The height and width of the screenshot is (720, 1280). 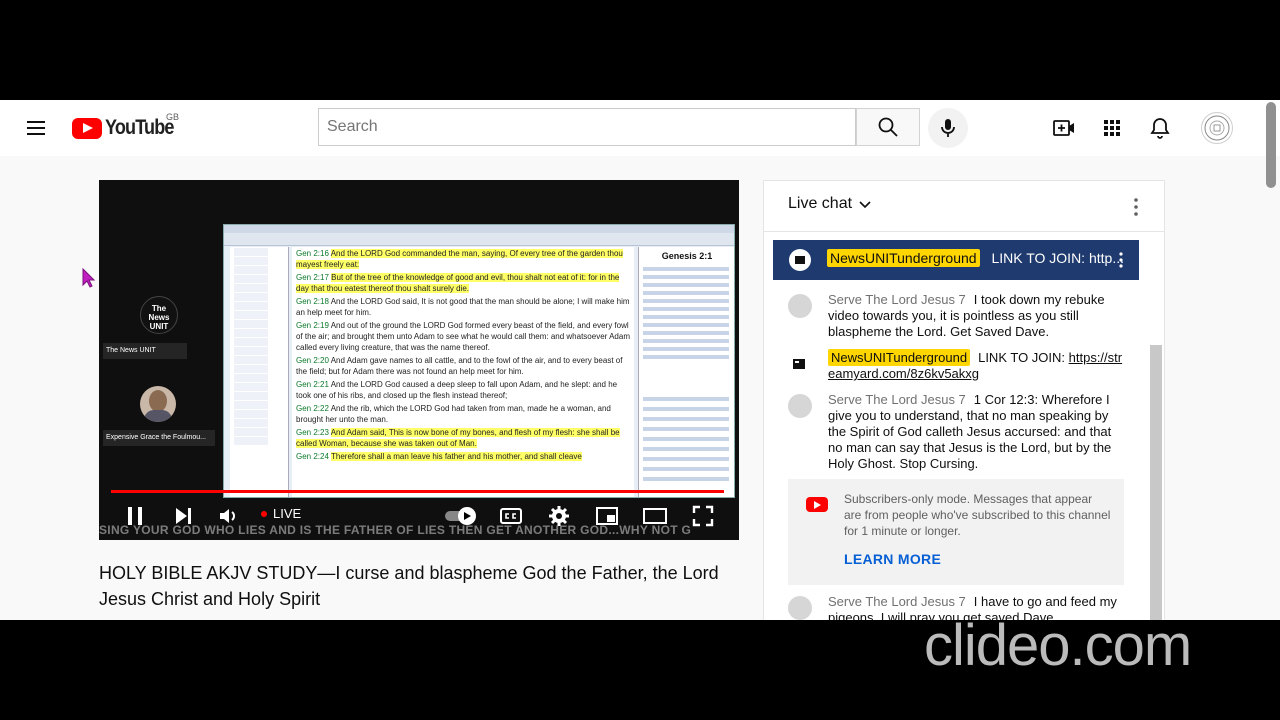 I want to click on app-menubar, so click(x=479, y=229).